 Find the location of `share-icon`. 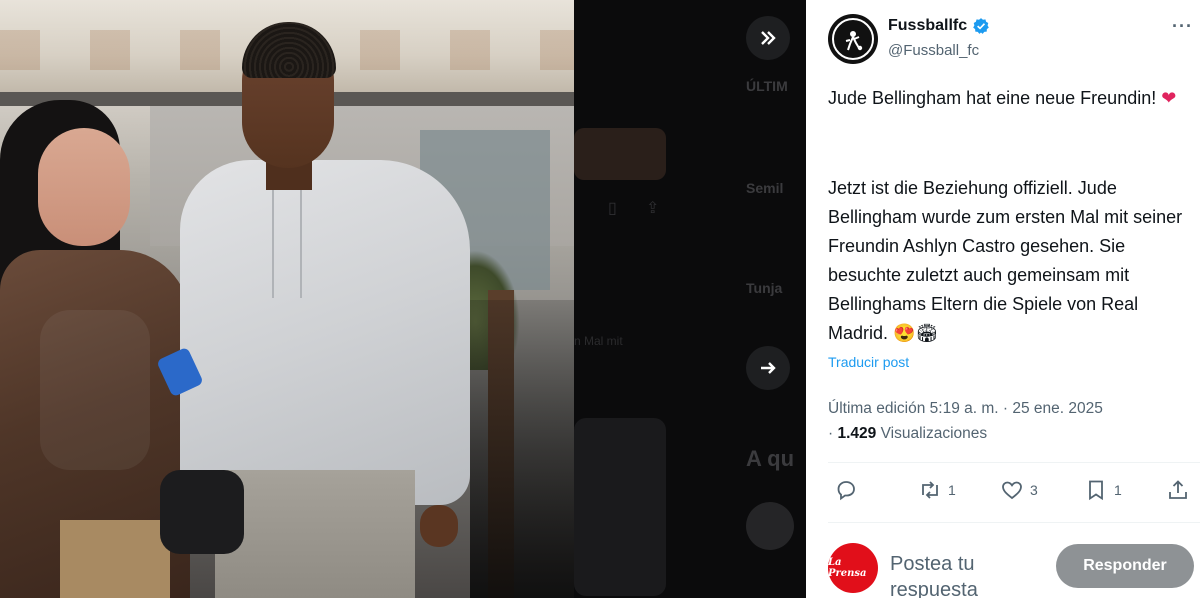

share-icon is located at coordinates (1178, 489).